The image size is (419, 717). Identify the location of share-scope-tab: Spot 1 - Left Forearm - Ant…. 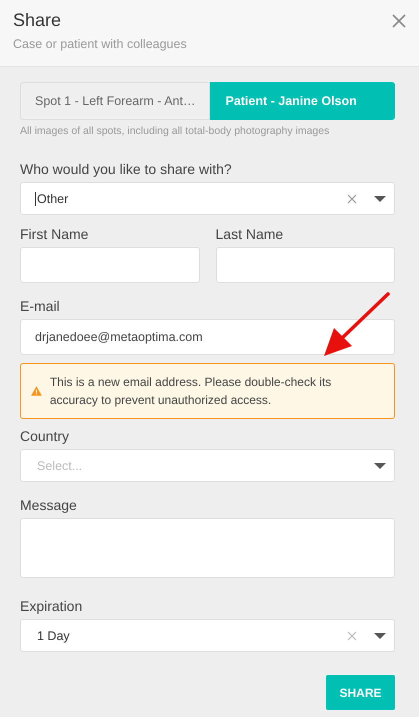
(115, 101).